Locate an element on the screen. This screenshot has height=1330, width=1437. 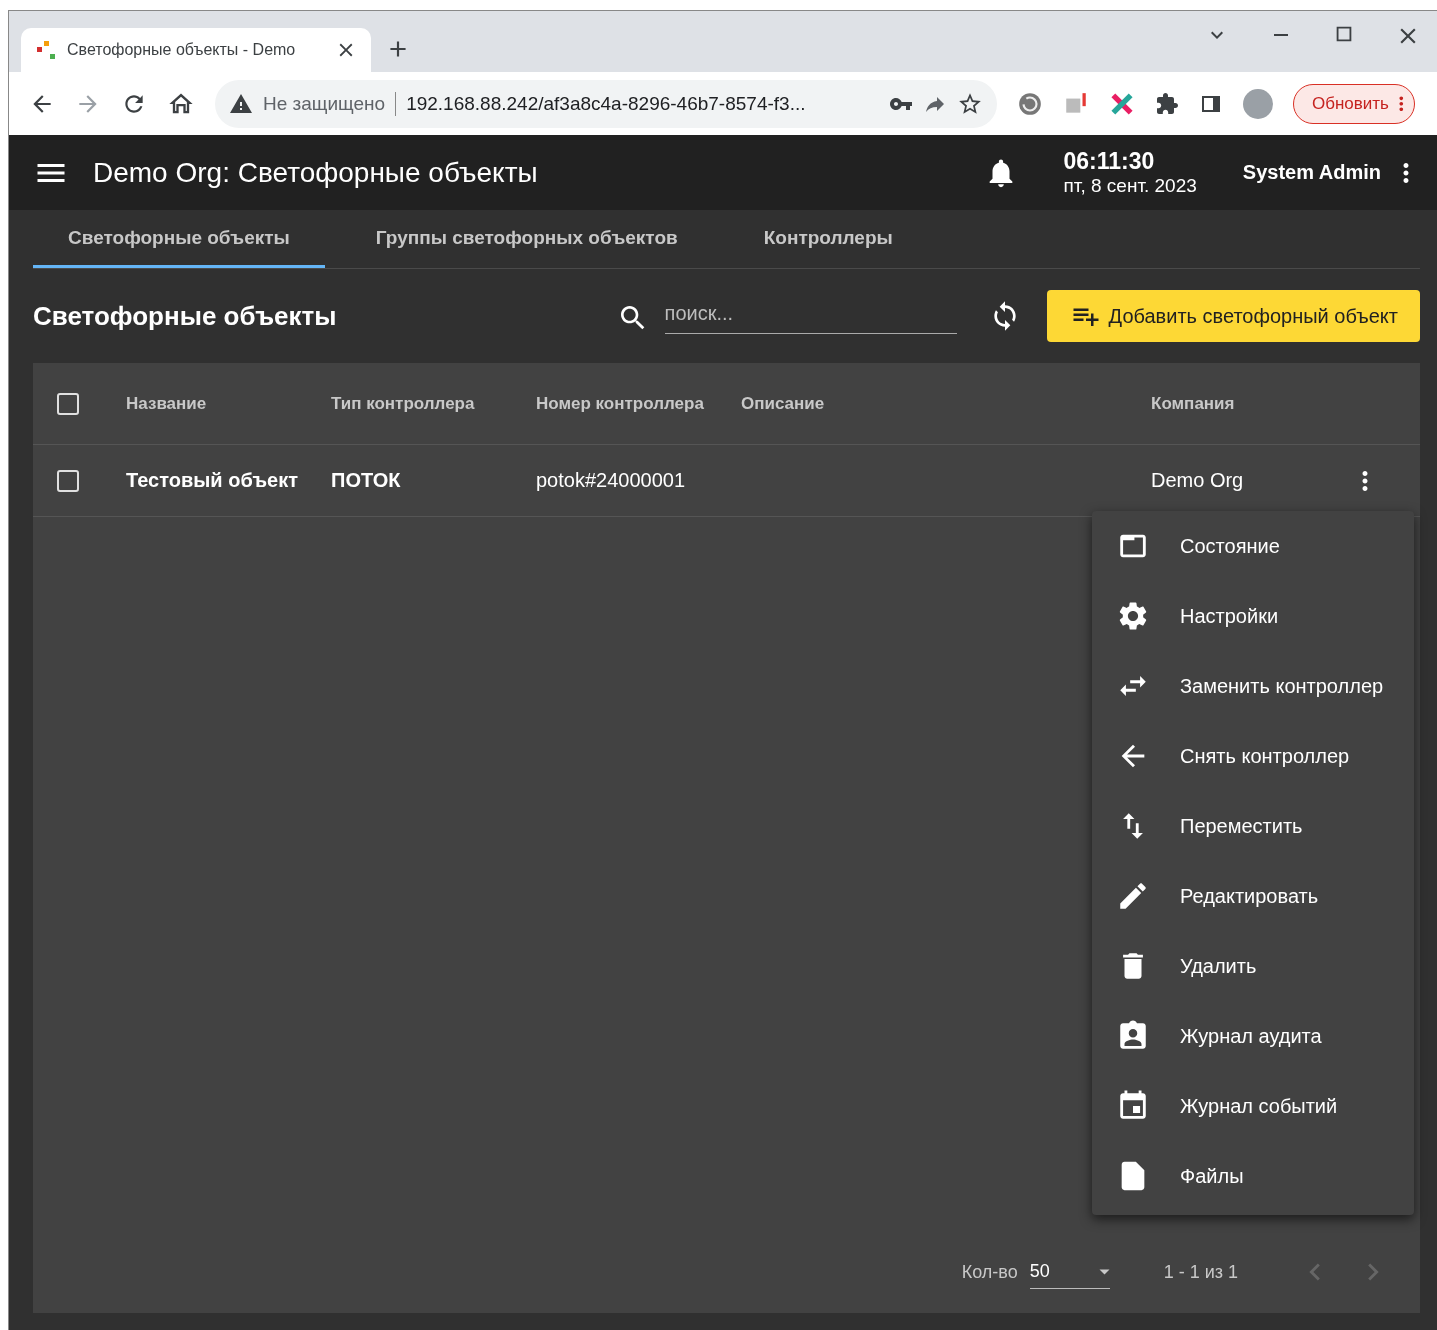
clock-date: пт, 8 сент. 2023 is located at coordinates (1130, 186).